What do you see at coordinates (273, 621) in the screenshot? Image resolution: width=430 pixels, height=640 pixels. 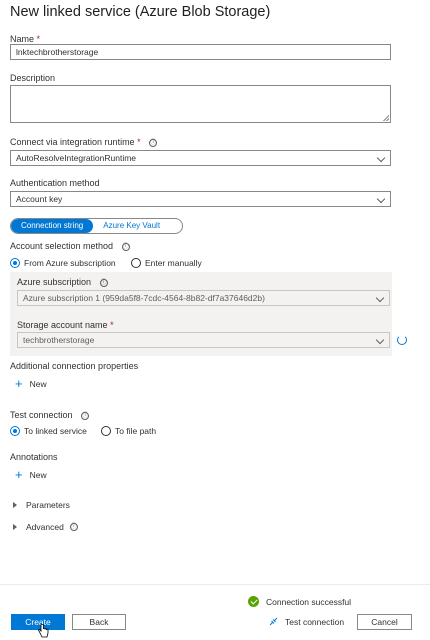 I see `plug-icon` at bounding box center [273, 621].